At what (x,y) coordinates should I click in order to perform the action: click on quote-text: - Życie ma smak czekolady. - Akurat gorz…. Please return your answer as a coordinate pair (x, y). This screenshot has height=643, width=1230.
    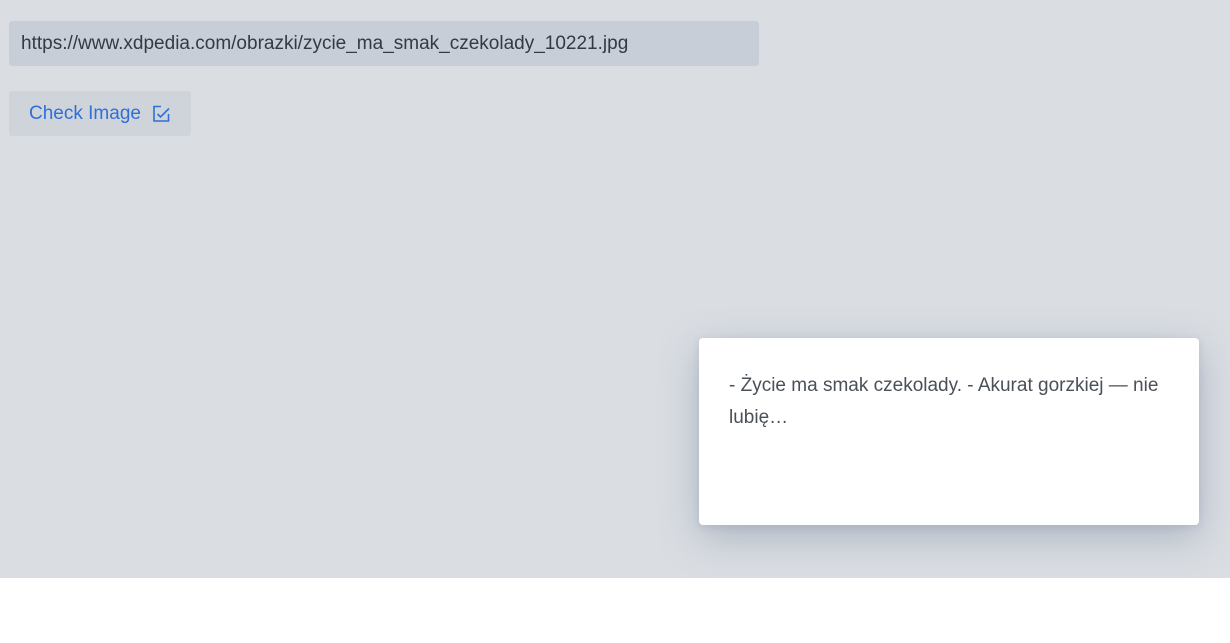
    Looking at the image, I should click on (944, 401).